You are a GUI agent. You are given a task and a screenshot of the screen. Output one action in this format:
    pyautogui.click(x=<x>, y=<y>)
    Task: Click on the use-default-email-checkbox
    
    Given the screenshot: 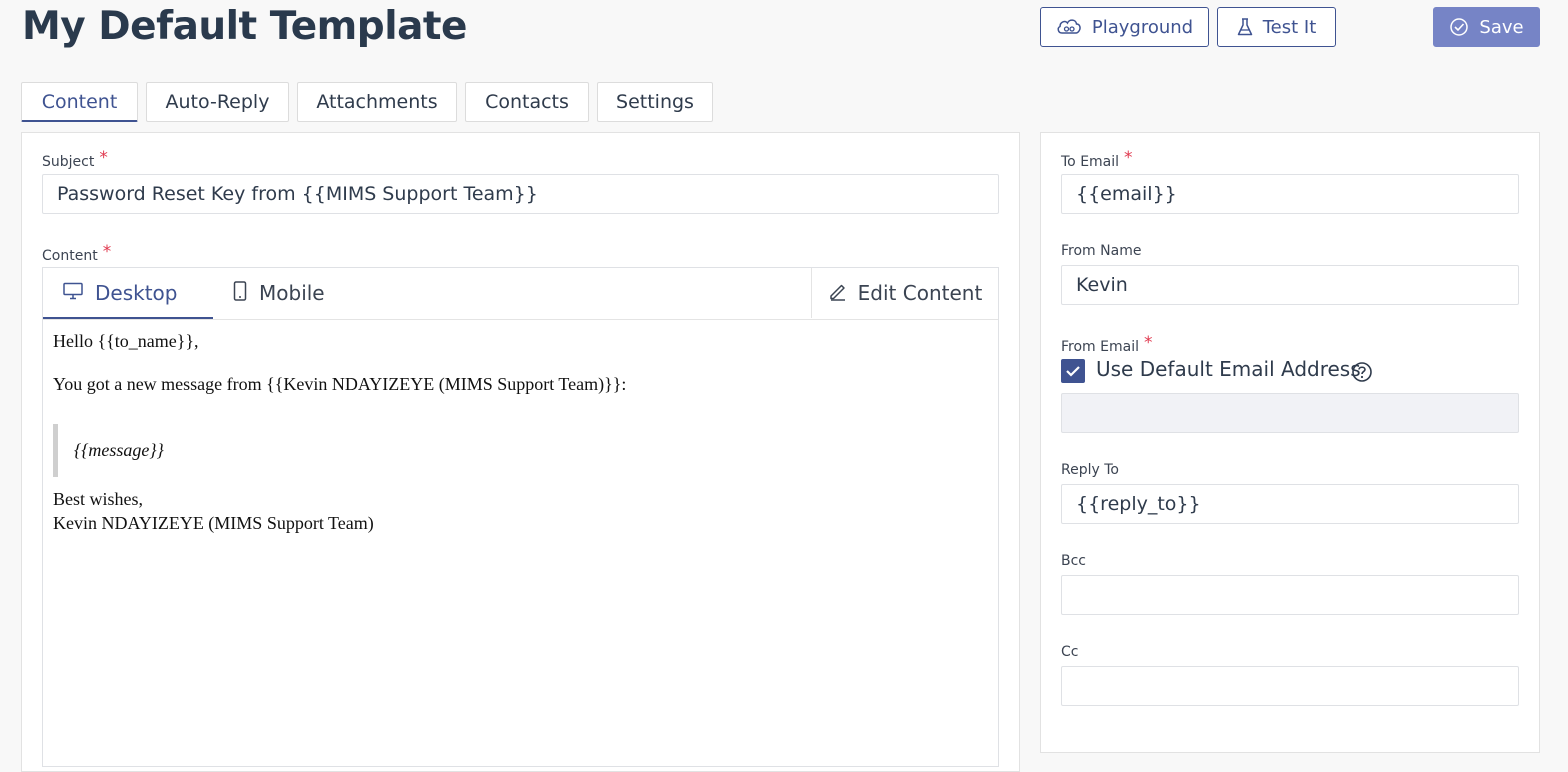 What is the action you would take?
    pyautogui.click(x=1073, y=371)
    